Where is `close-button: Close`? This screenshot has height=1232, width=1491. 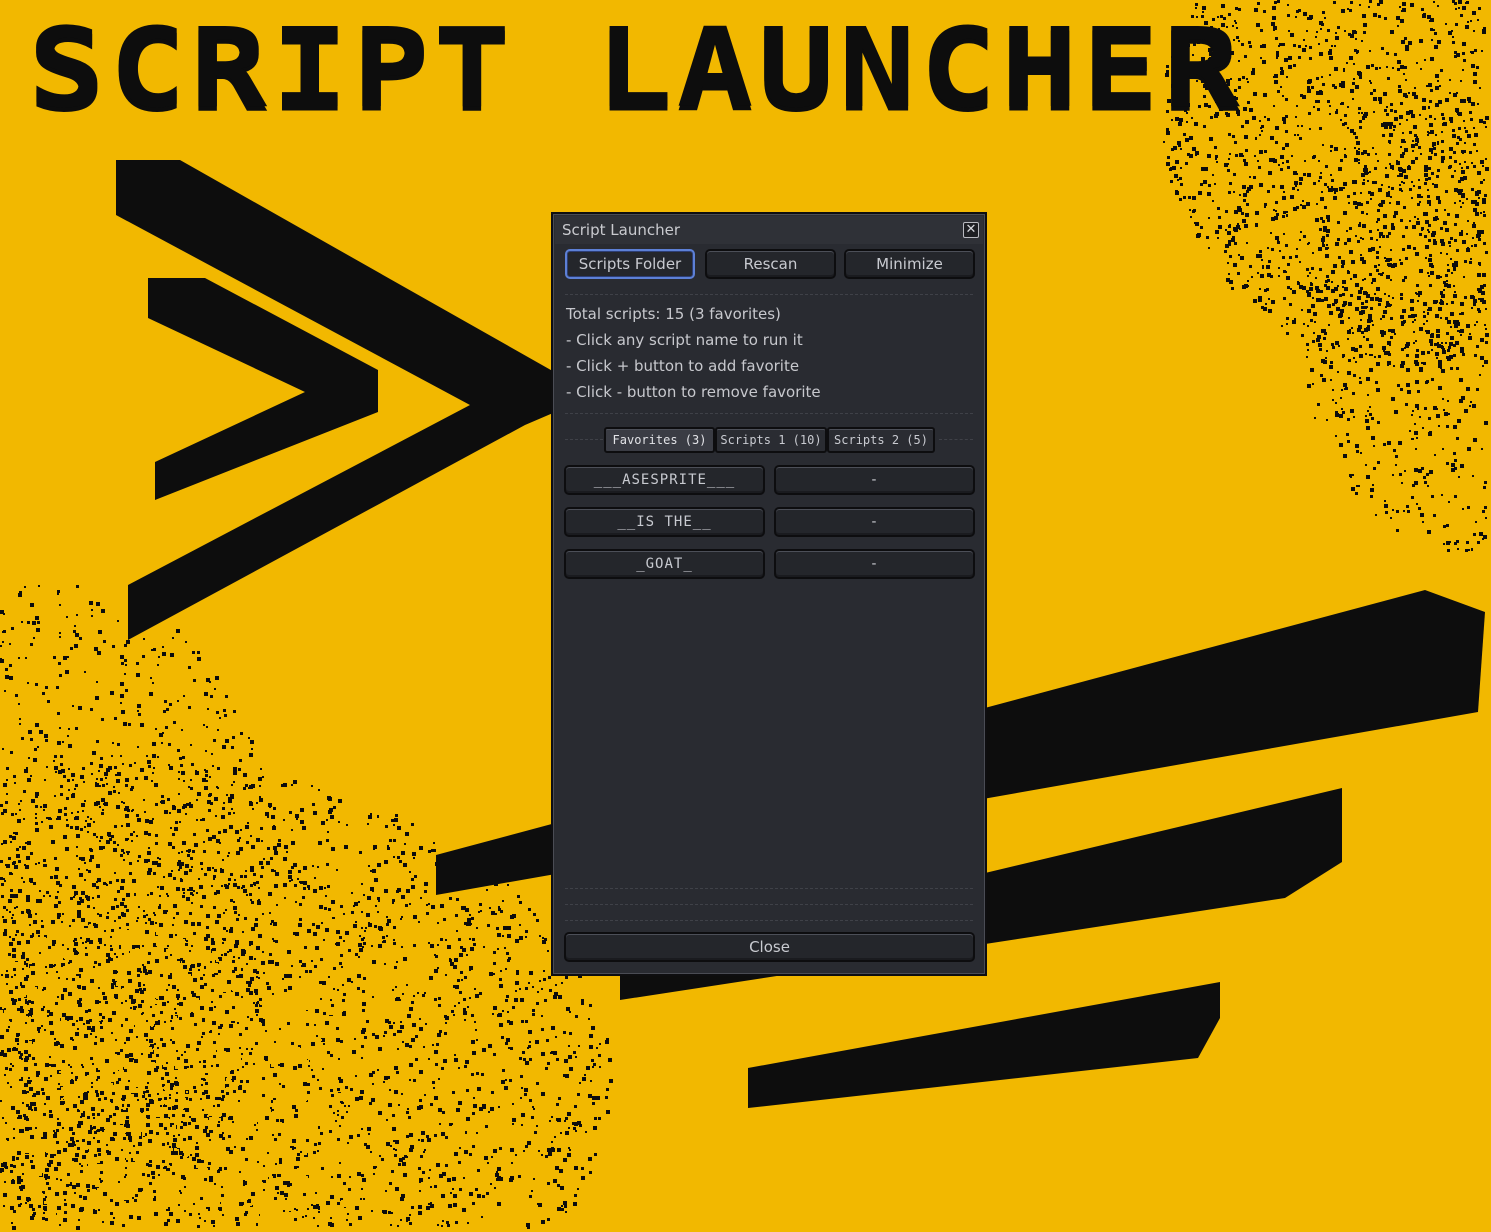
close-button: Close is located at coordinates (769, 947).